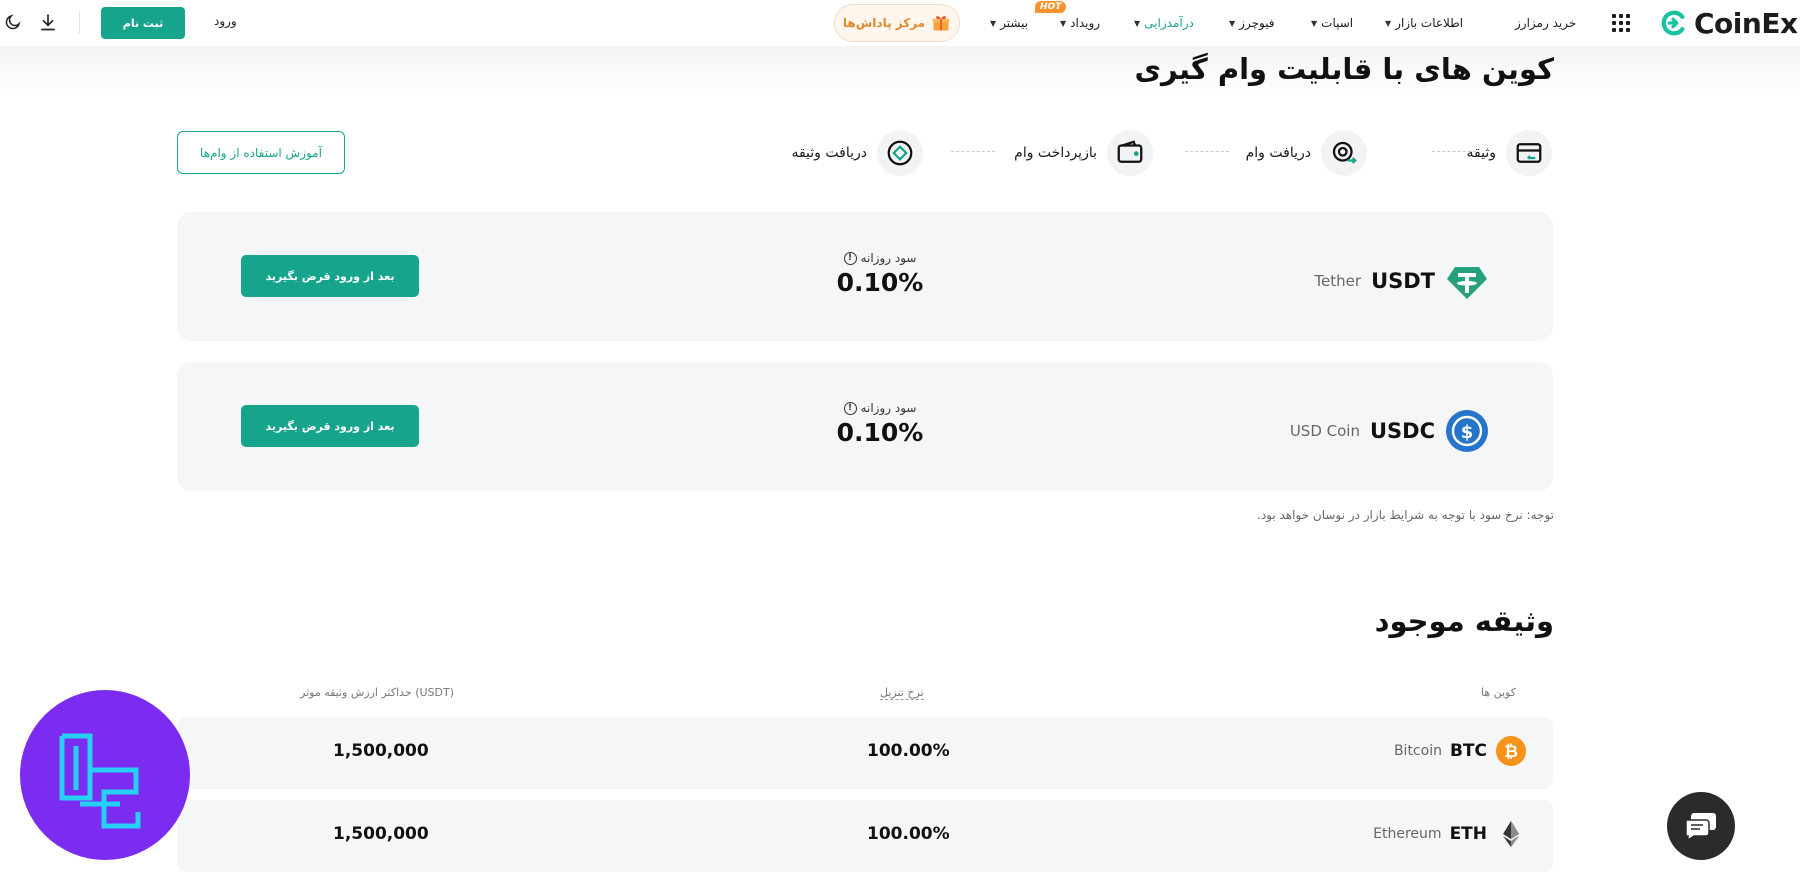  I want to click on chat-icon, so click(1700, 827).